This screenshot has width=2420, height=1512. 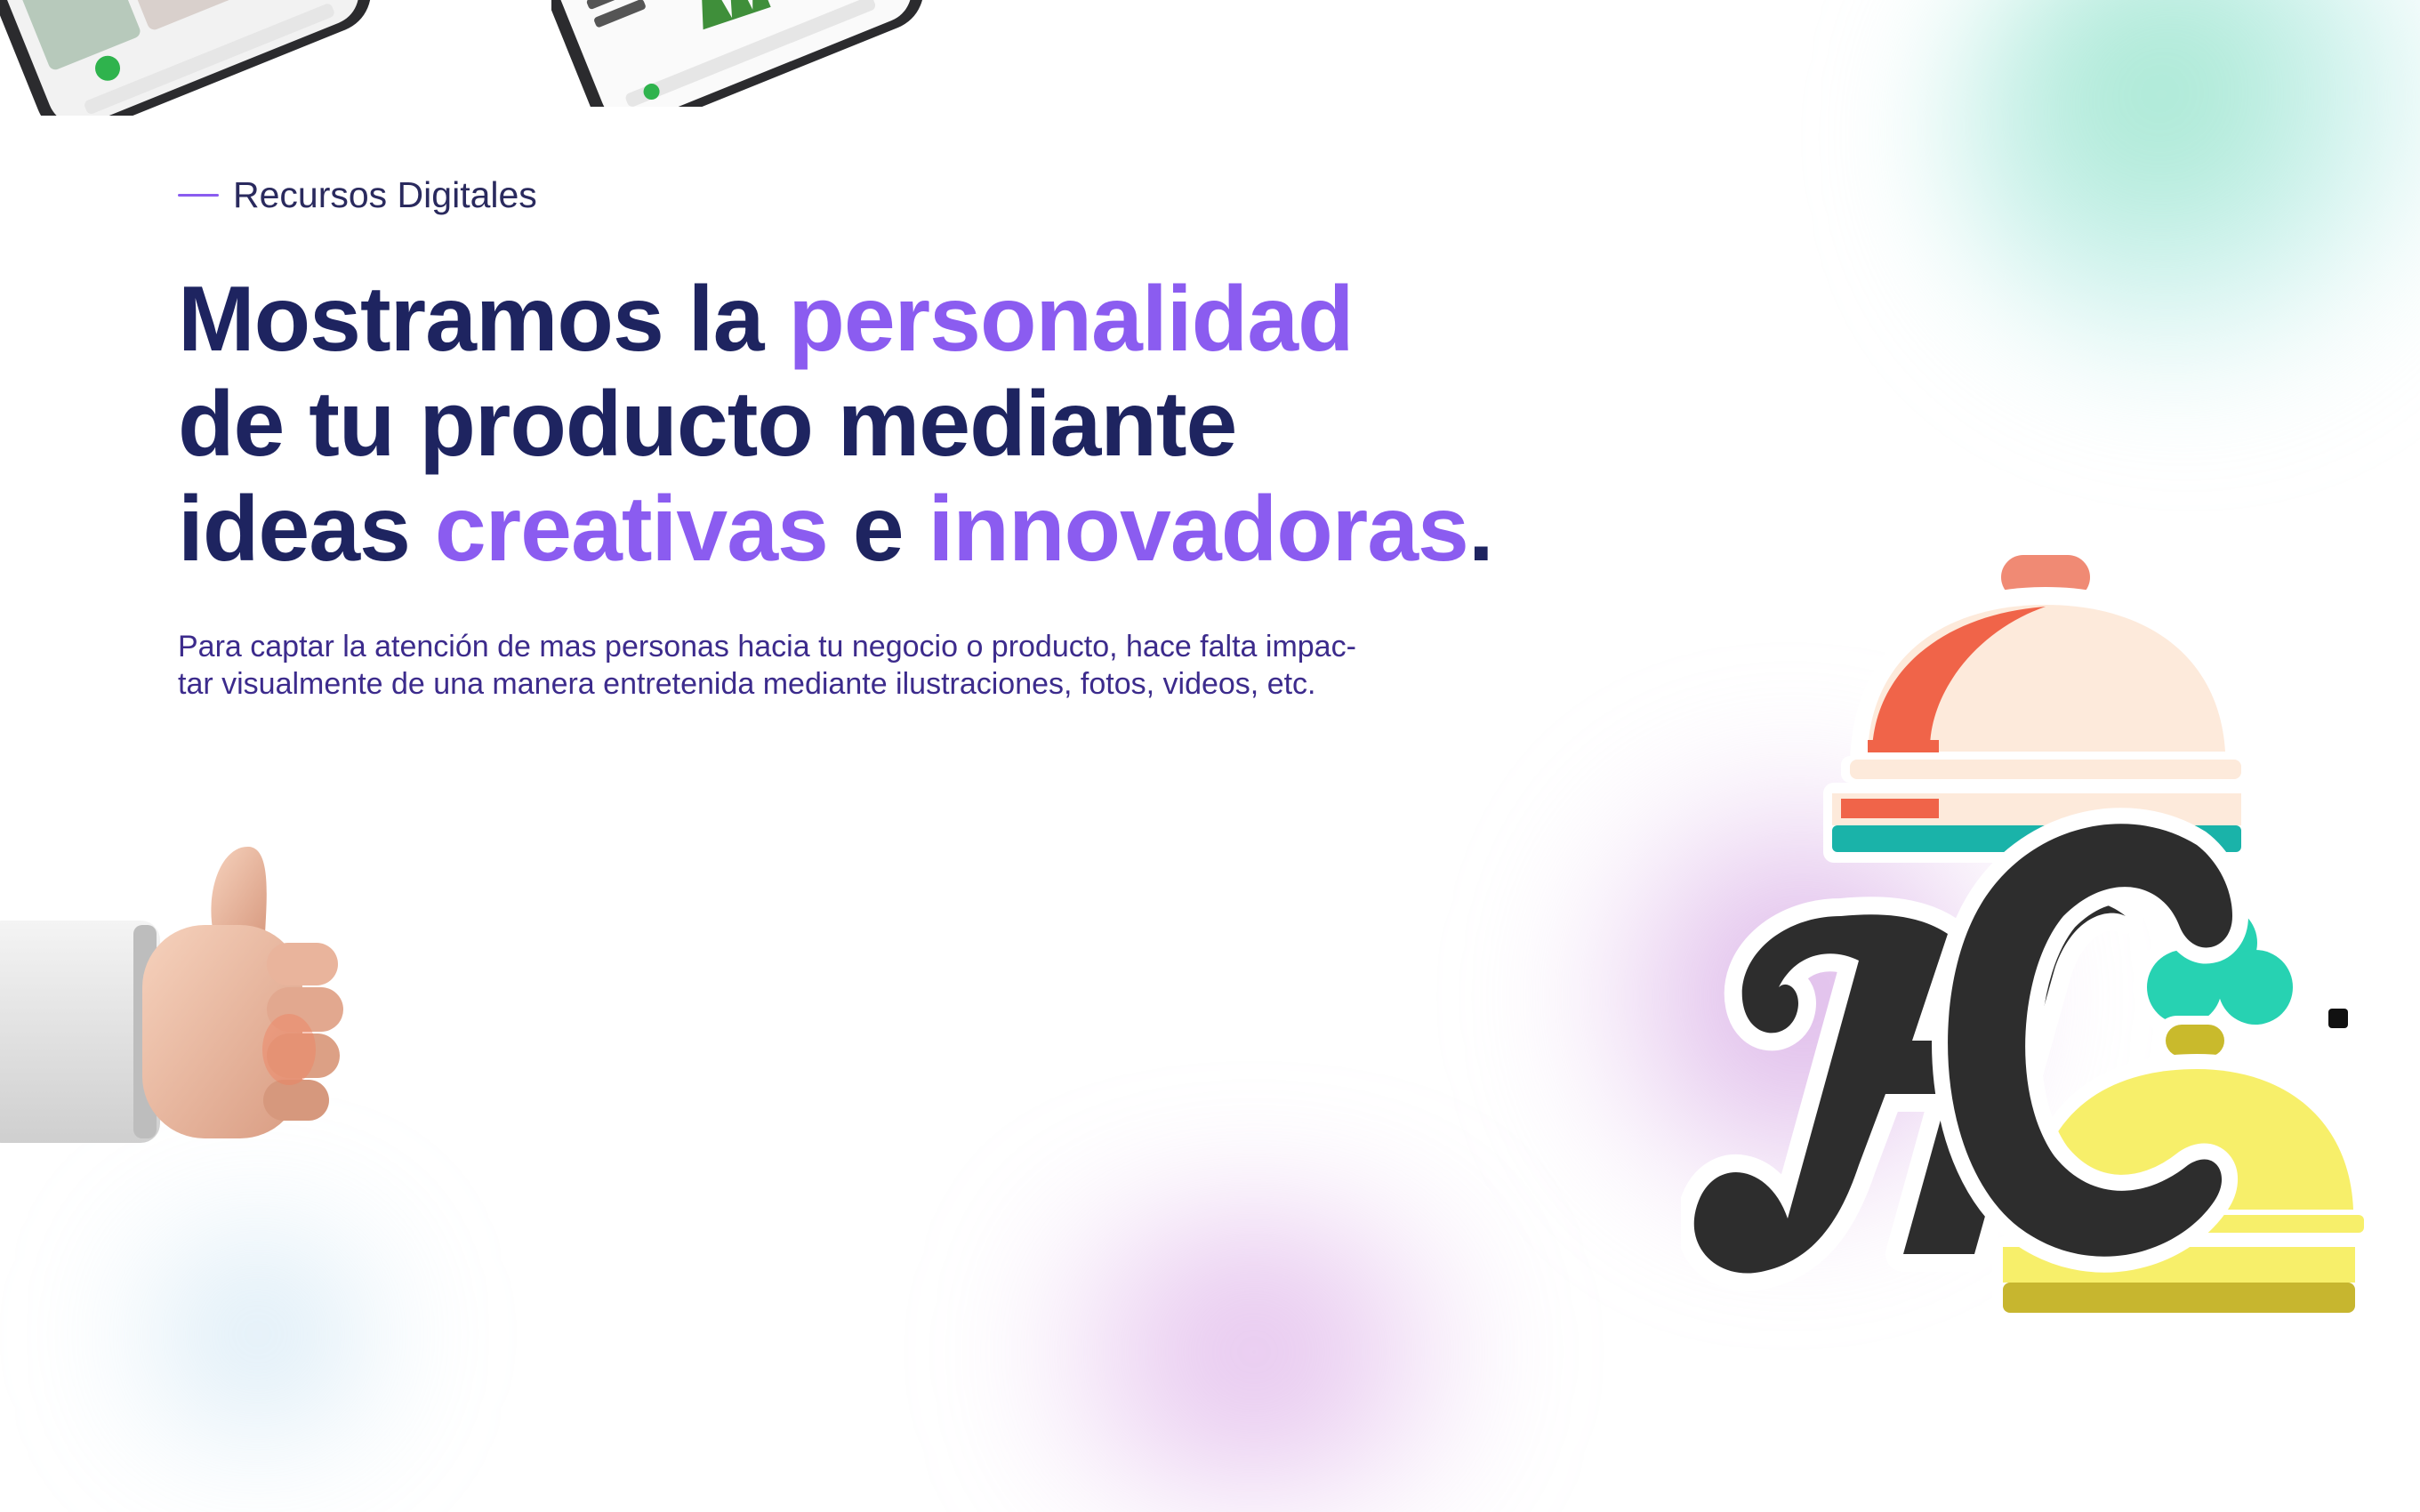 I want to click on headline-accent: creativas, so click(x=632, y=530).